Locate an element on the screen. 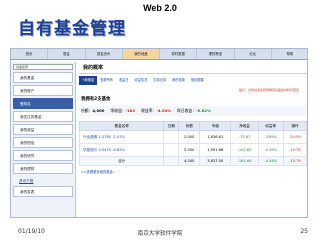  fund-link: 华夏成长 2.0470 -0.82% is located at coordinates (121, 150).